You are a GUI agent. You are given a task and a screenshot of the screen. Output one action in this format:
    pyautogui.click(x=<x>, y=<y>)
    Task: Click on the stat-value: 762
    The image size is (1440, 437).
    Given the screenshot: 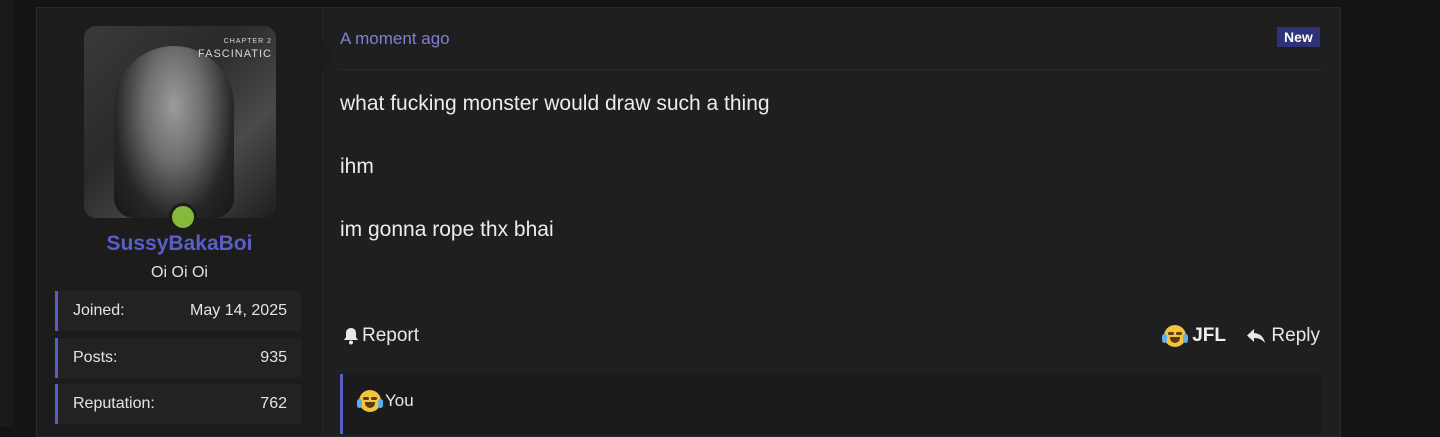 What is the action you would take?
    pyautogui.click(x=273, y=403)
    